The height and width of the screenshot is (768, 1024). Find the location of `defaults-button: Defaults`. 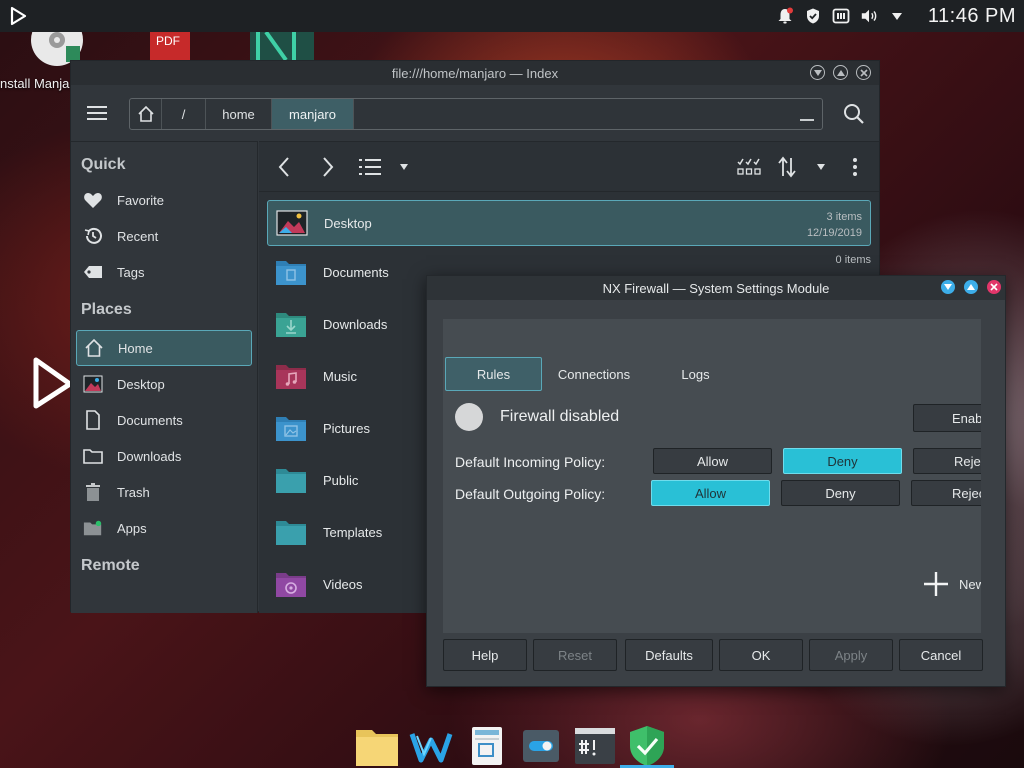

defaults-button: Defaults is located at coordinates (669, 655).